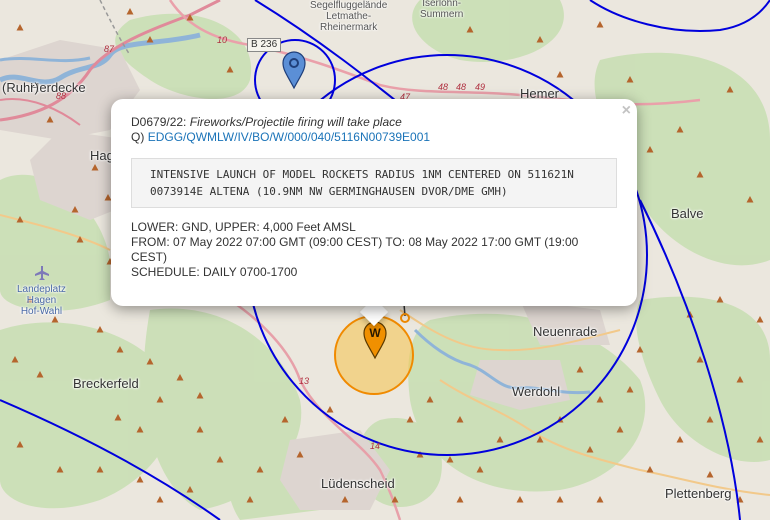  I want to click on road-number-13: 13, so click(304, 381).